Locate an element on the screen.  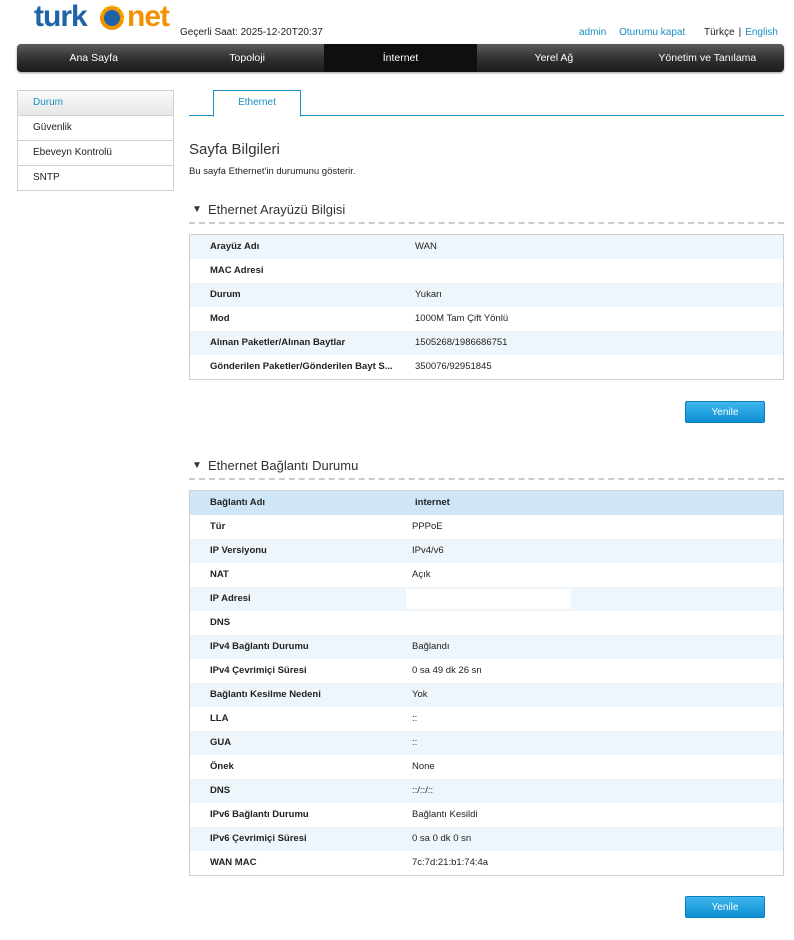
lang-current: Türkçe is located at coordinates (719, 32).